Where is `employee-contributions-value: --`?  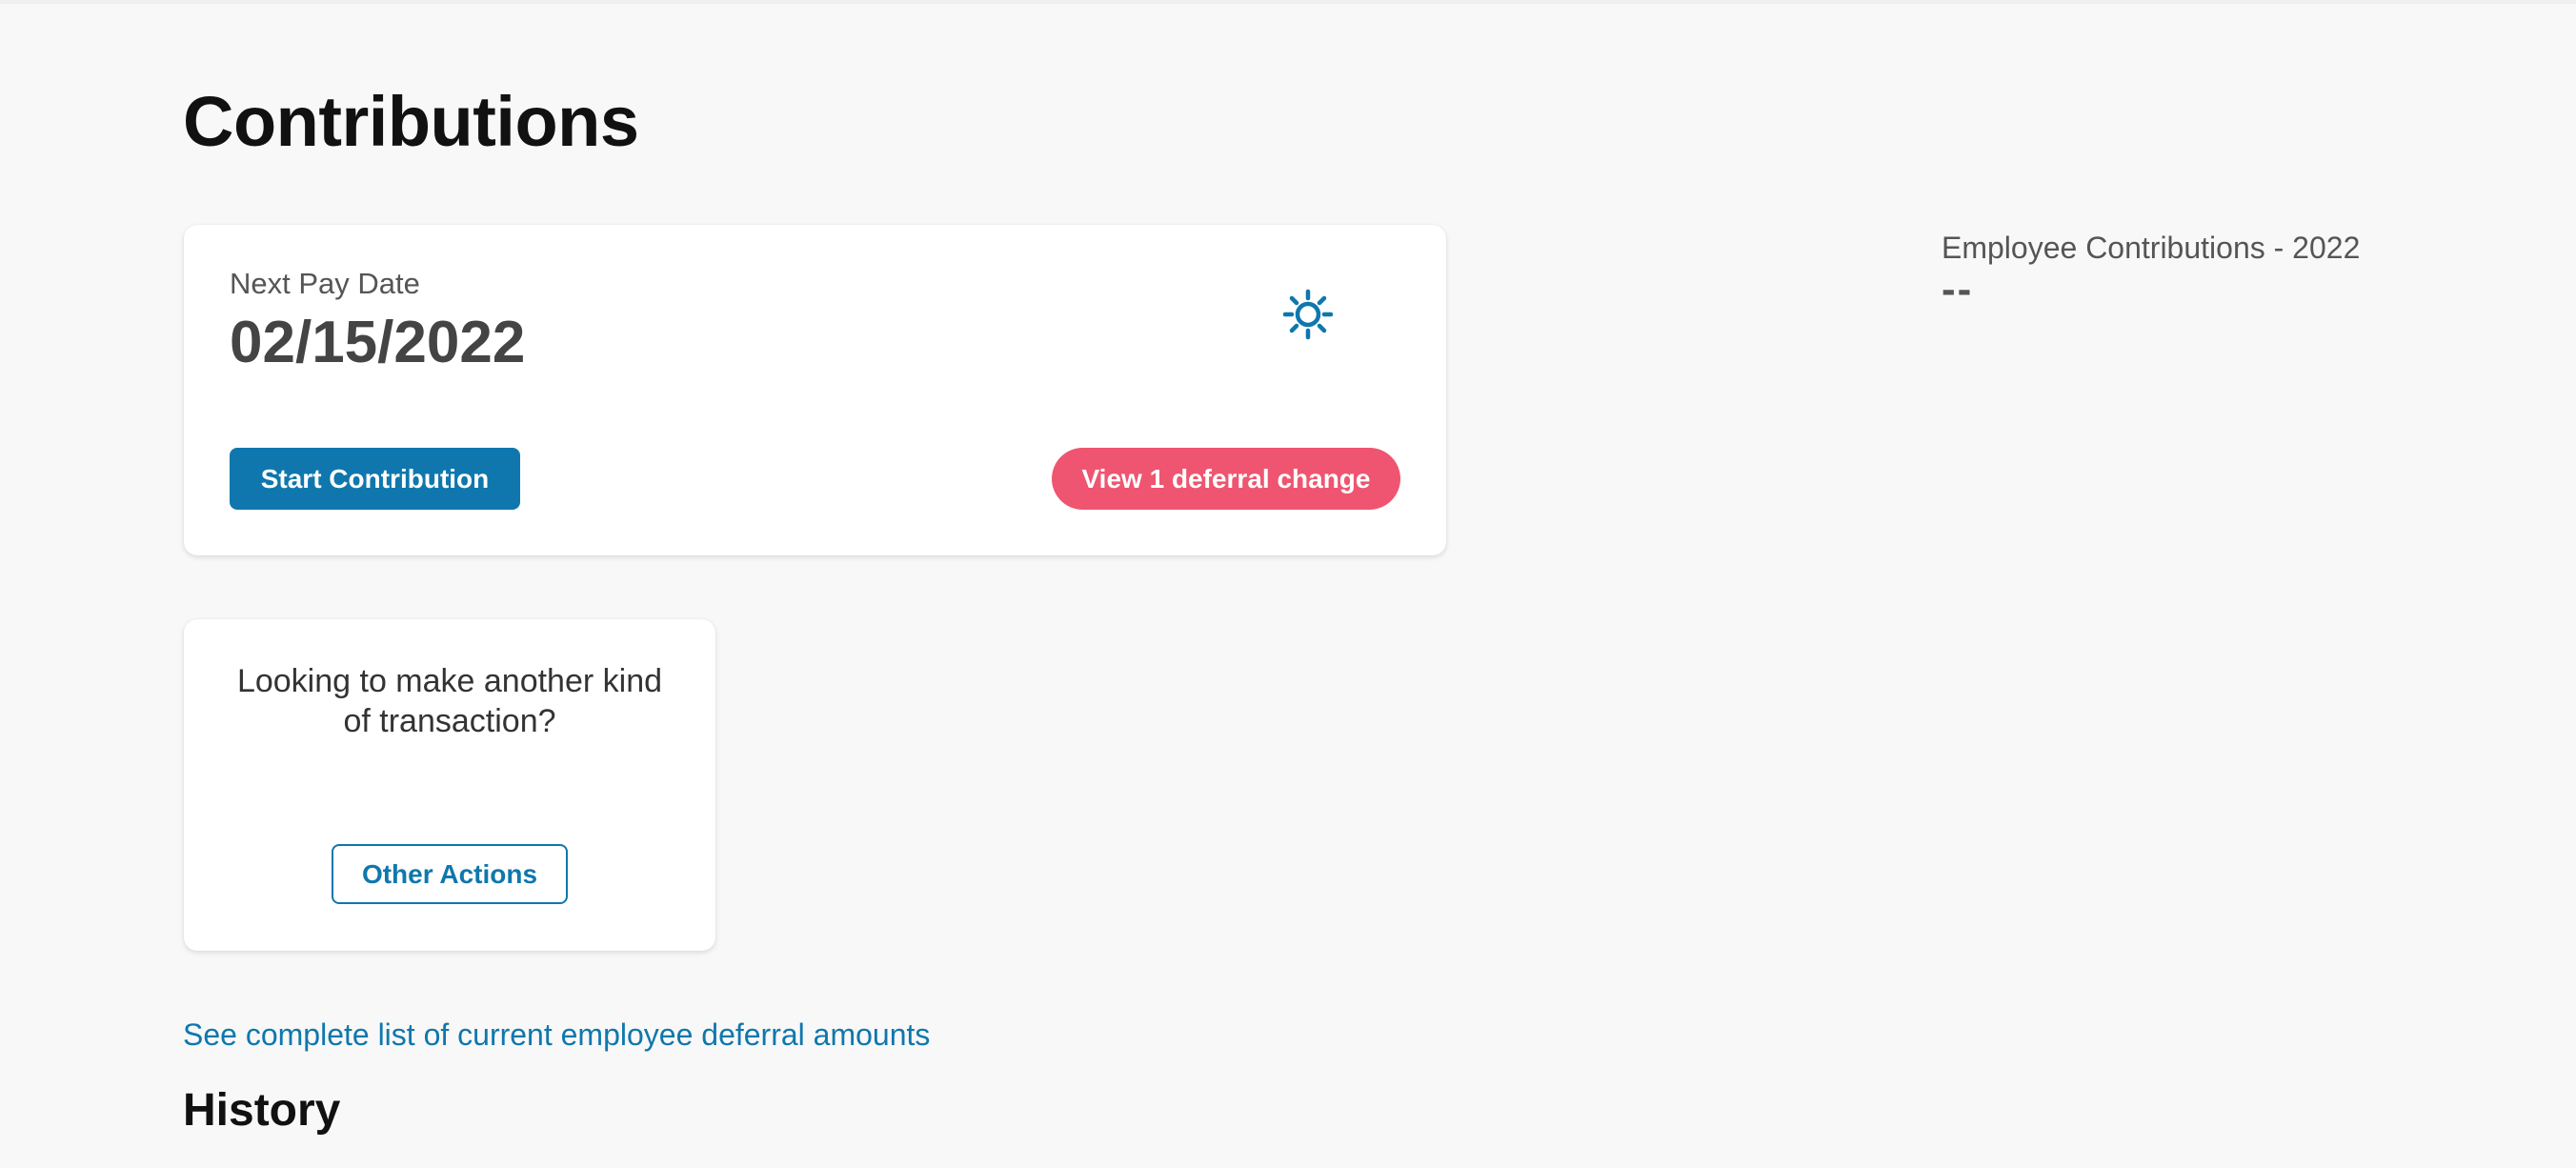
employee-contributions-value: -- is located at coordinates (1958, 289).